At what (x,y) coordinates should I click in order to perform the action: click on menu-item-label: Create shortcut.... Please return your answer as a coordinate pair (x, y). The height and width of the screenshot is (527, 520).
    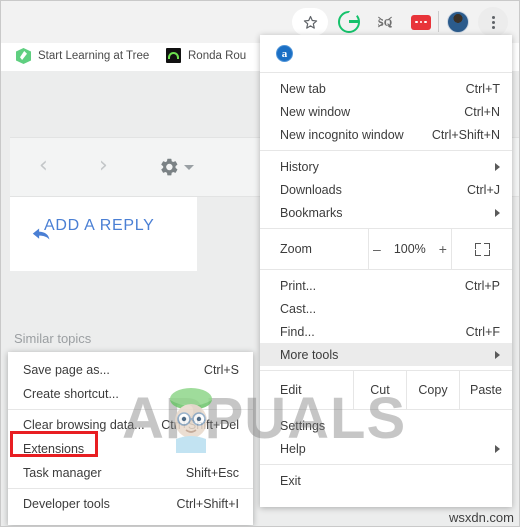
    Looking at the image, I should click on (71, 394).